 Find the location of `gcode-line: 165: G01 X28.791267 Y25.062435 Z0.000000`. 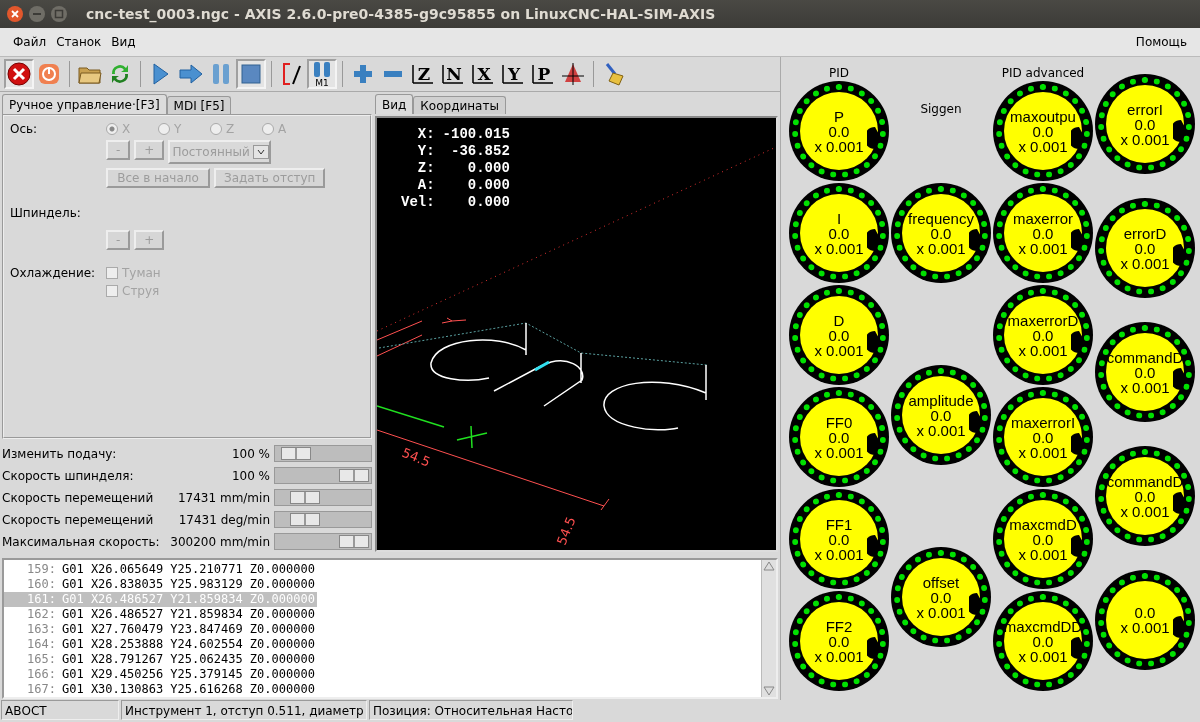

gcode-line: 165: G01 X28.791267 Y25.062435 Z0.000000 is located at coordinates (160, 659).